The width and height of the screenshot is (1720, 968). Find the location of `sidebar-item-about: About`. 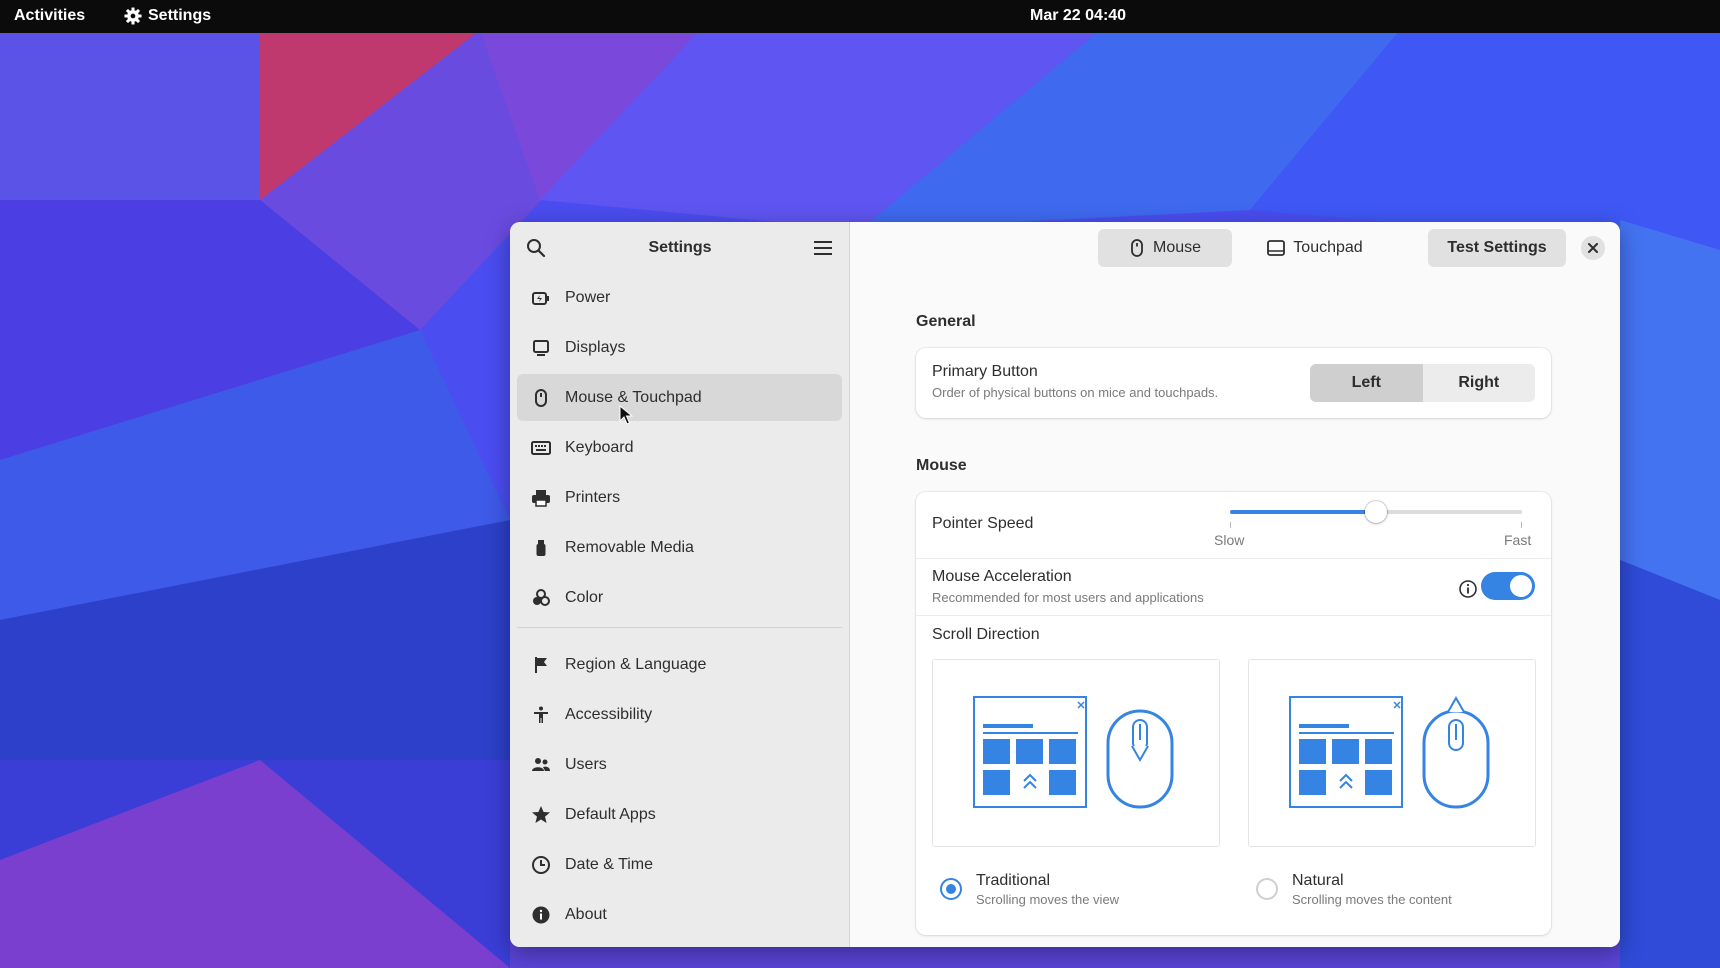

sidebar-item-about: About is located at coordinates (679, 914).